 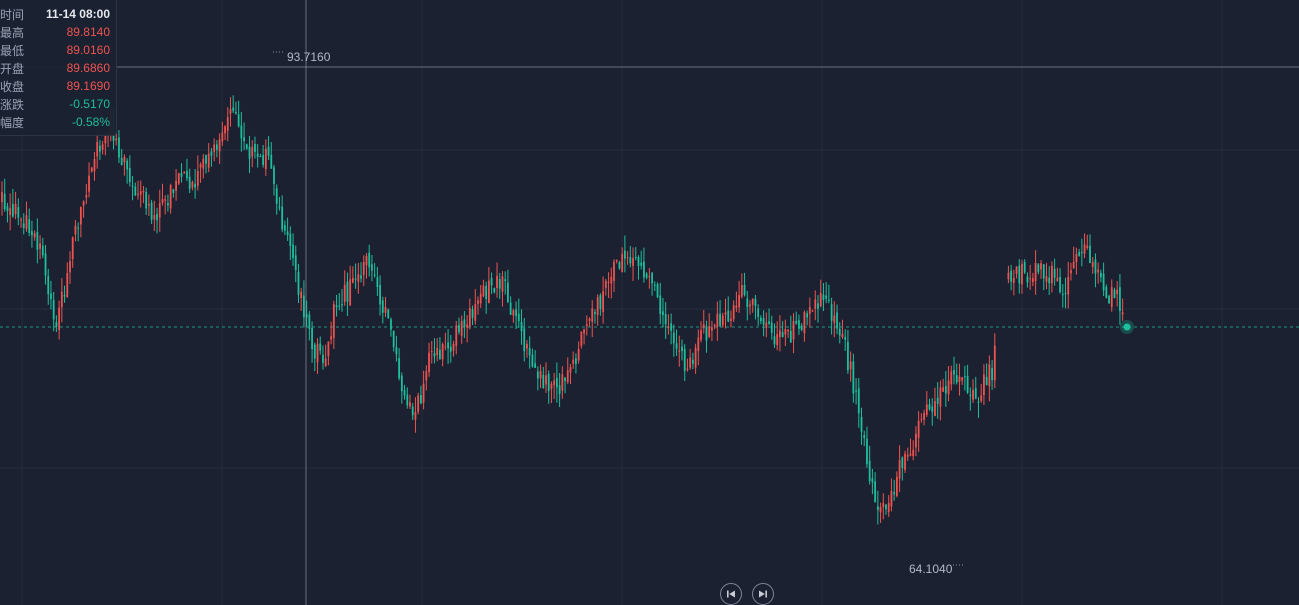 I want to click on tooltip-row-open: 开盘 89.6860, so click(x=55, y=68).